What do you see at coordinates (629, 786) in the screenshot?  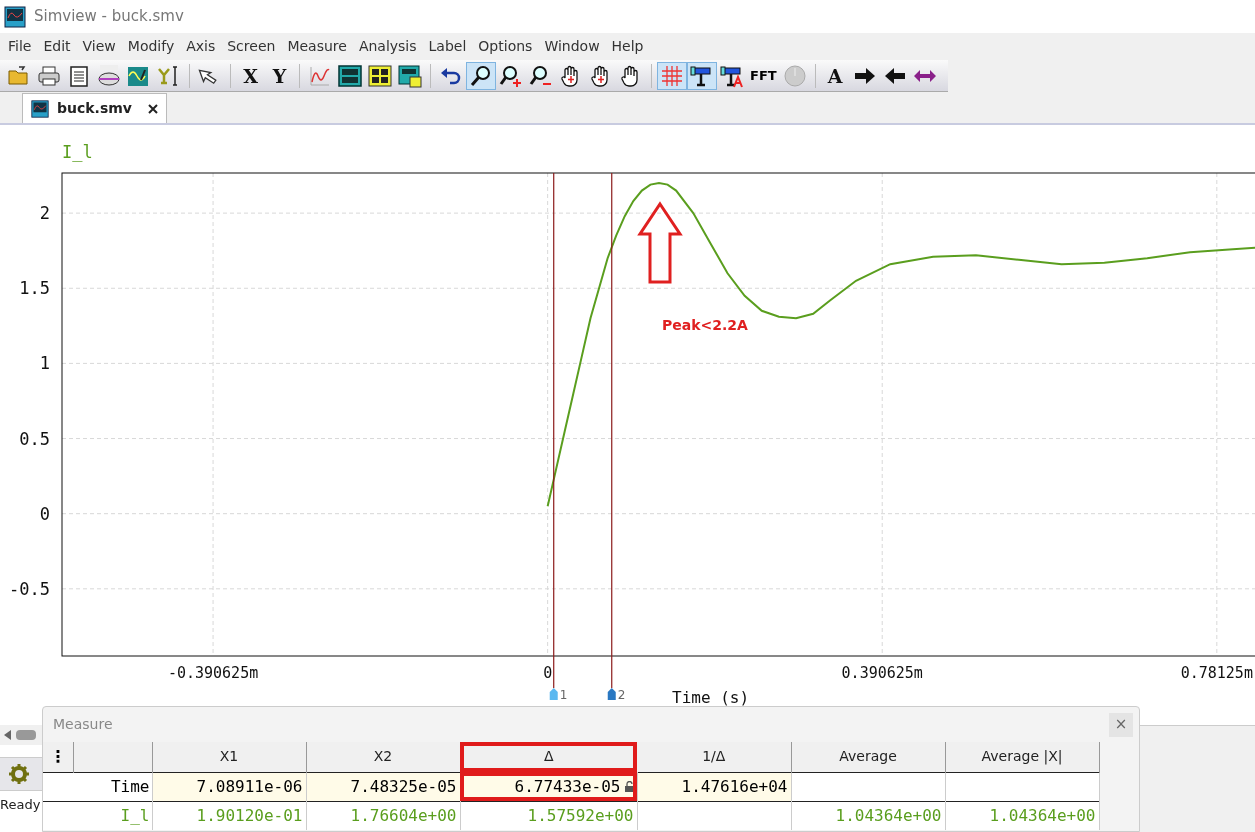 I see `lock-icon` at bounding box center [629, 786].